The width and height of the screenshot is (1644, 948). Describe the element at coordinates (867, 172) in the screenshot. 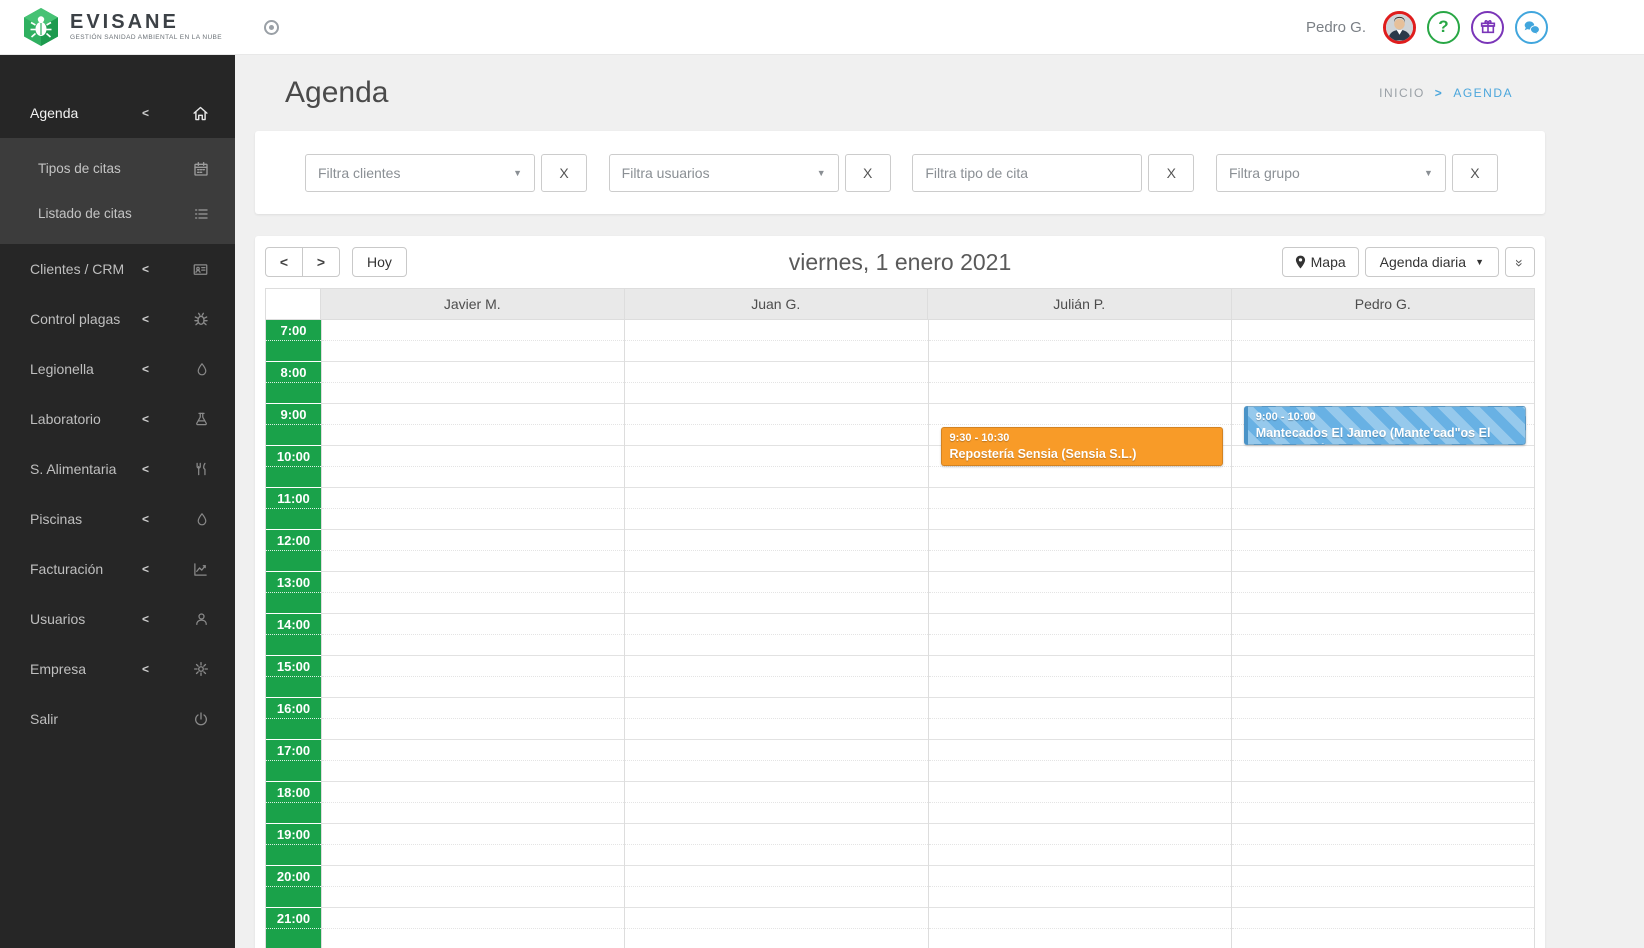

I see `filter-usuarios-clear-button: X` at that location.